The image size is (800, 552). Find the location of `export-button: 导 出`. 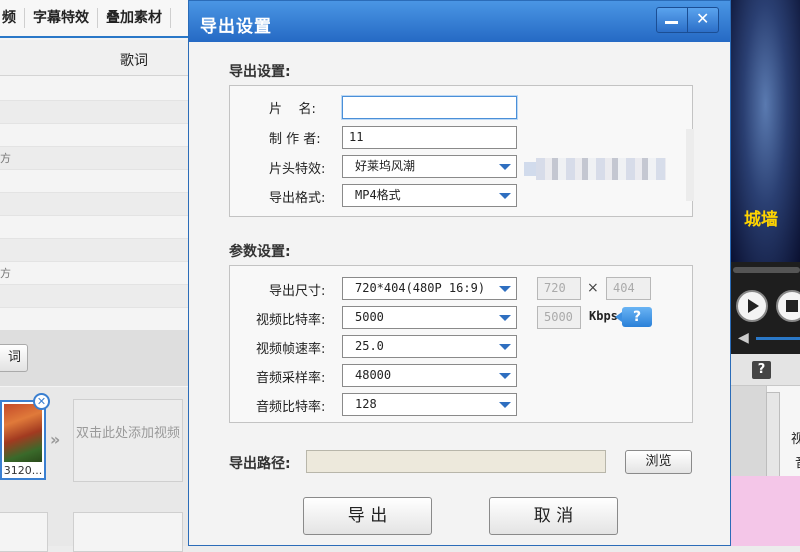

export-button: 导 出 is located at coordinates (367, 516).